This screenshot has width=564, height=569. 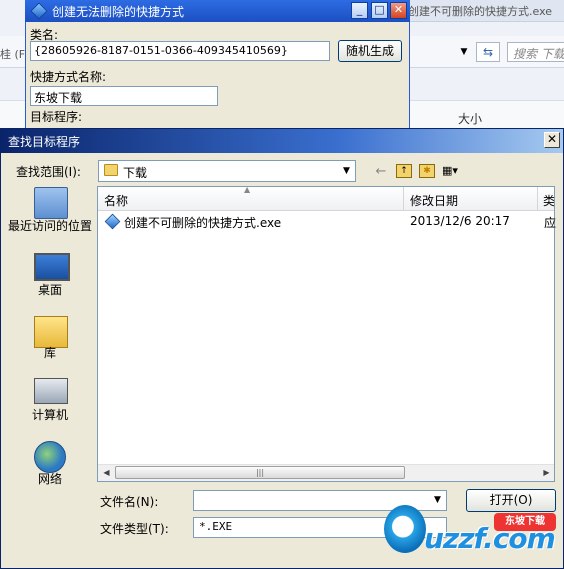 I want to click on place-libraries: 库, so click(x=50, y=339).